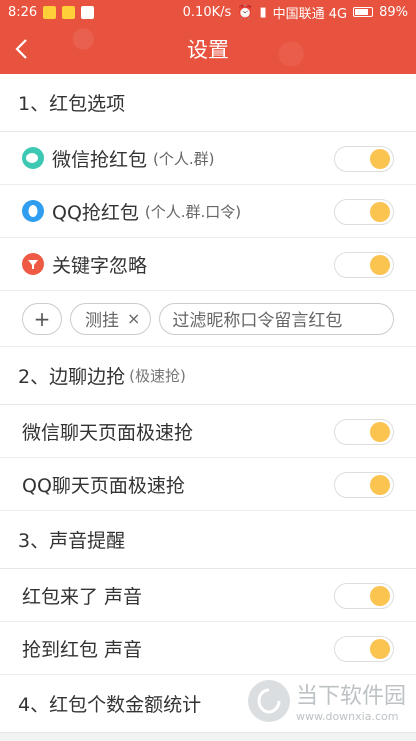  I want to click on remove-keyword-icon: ×, so click(133, 318).